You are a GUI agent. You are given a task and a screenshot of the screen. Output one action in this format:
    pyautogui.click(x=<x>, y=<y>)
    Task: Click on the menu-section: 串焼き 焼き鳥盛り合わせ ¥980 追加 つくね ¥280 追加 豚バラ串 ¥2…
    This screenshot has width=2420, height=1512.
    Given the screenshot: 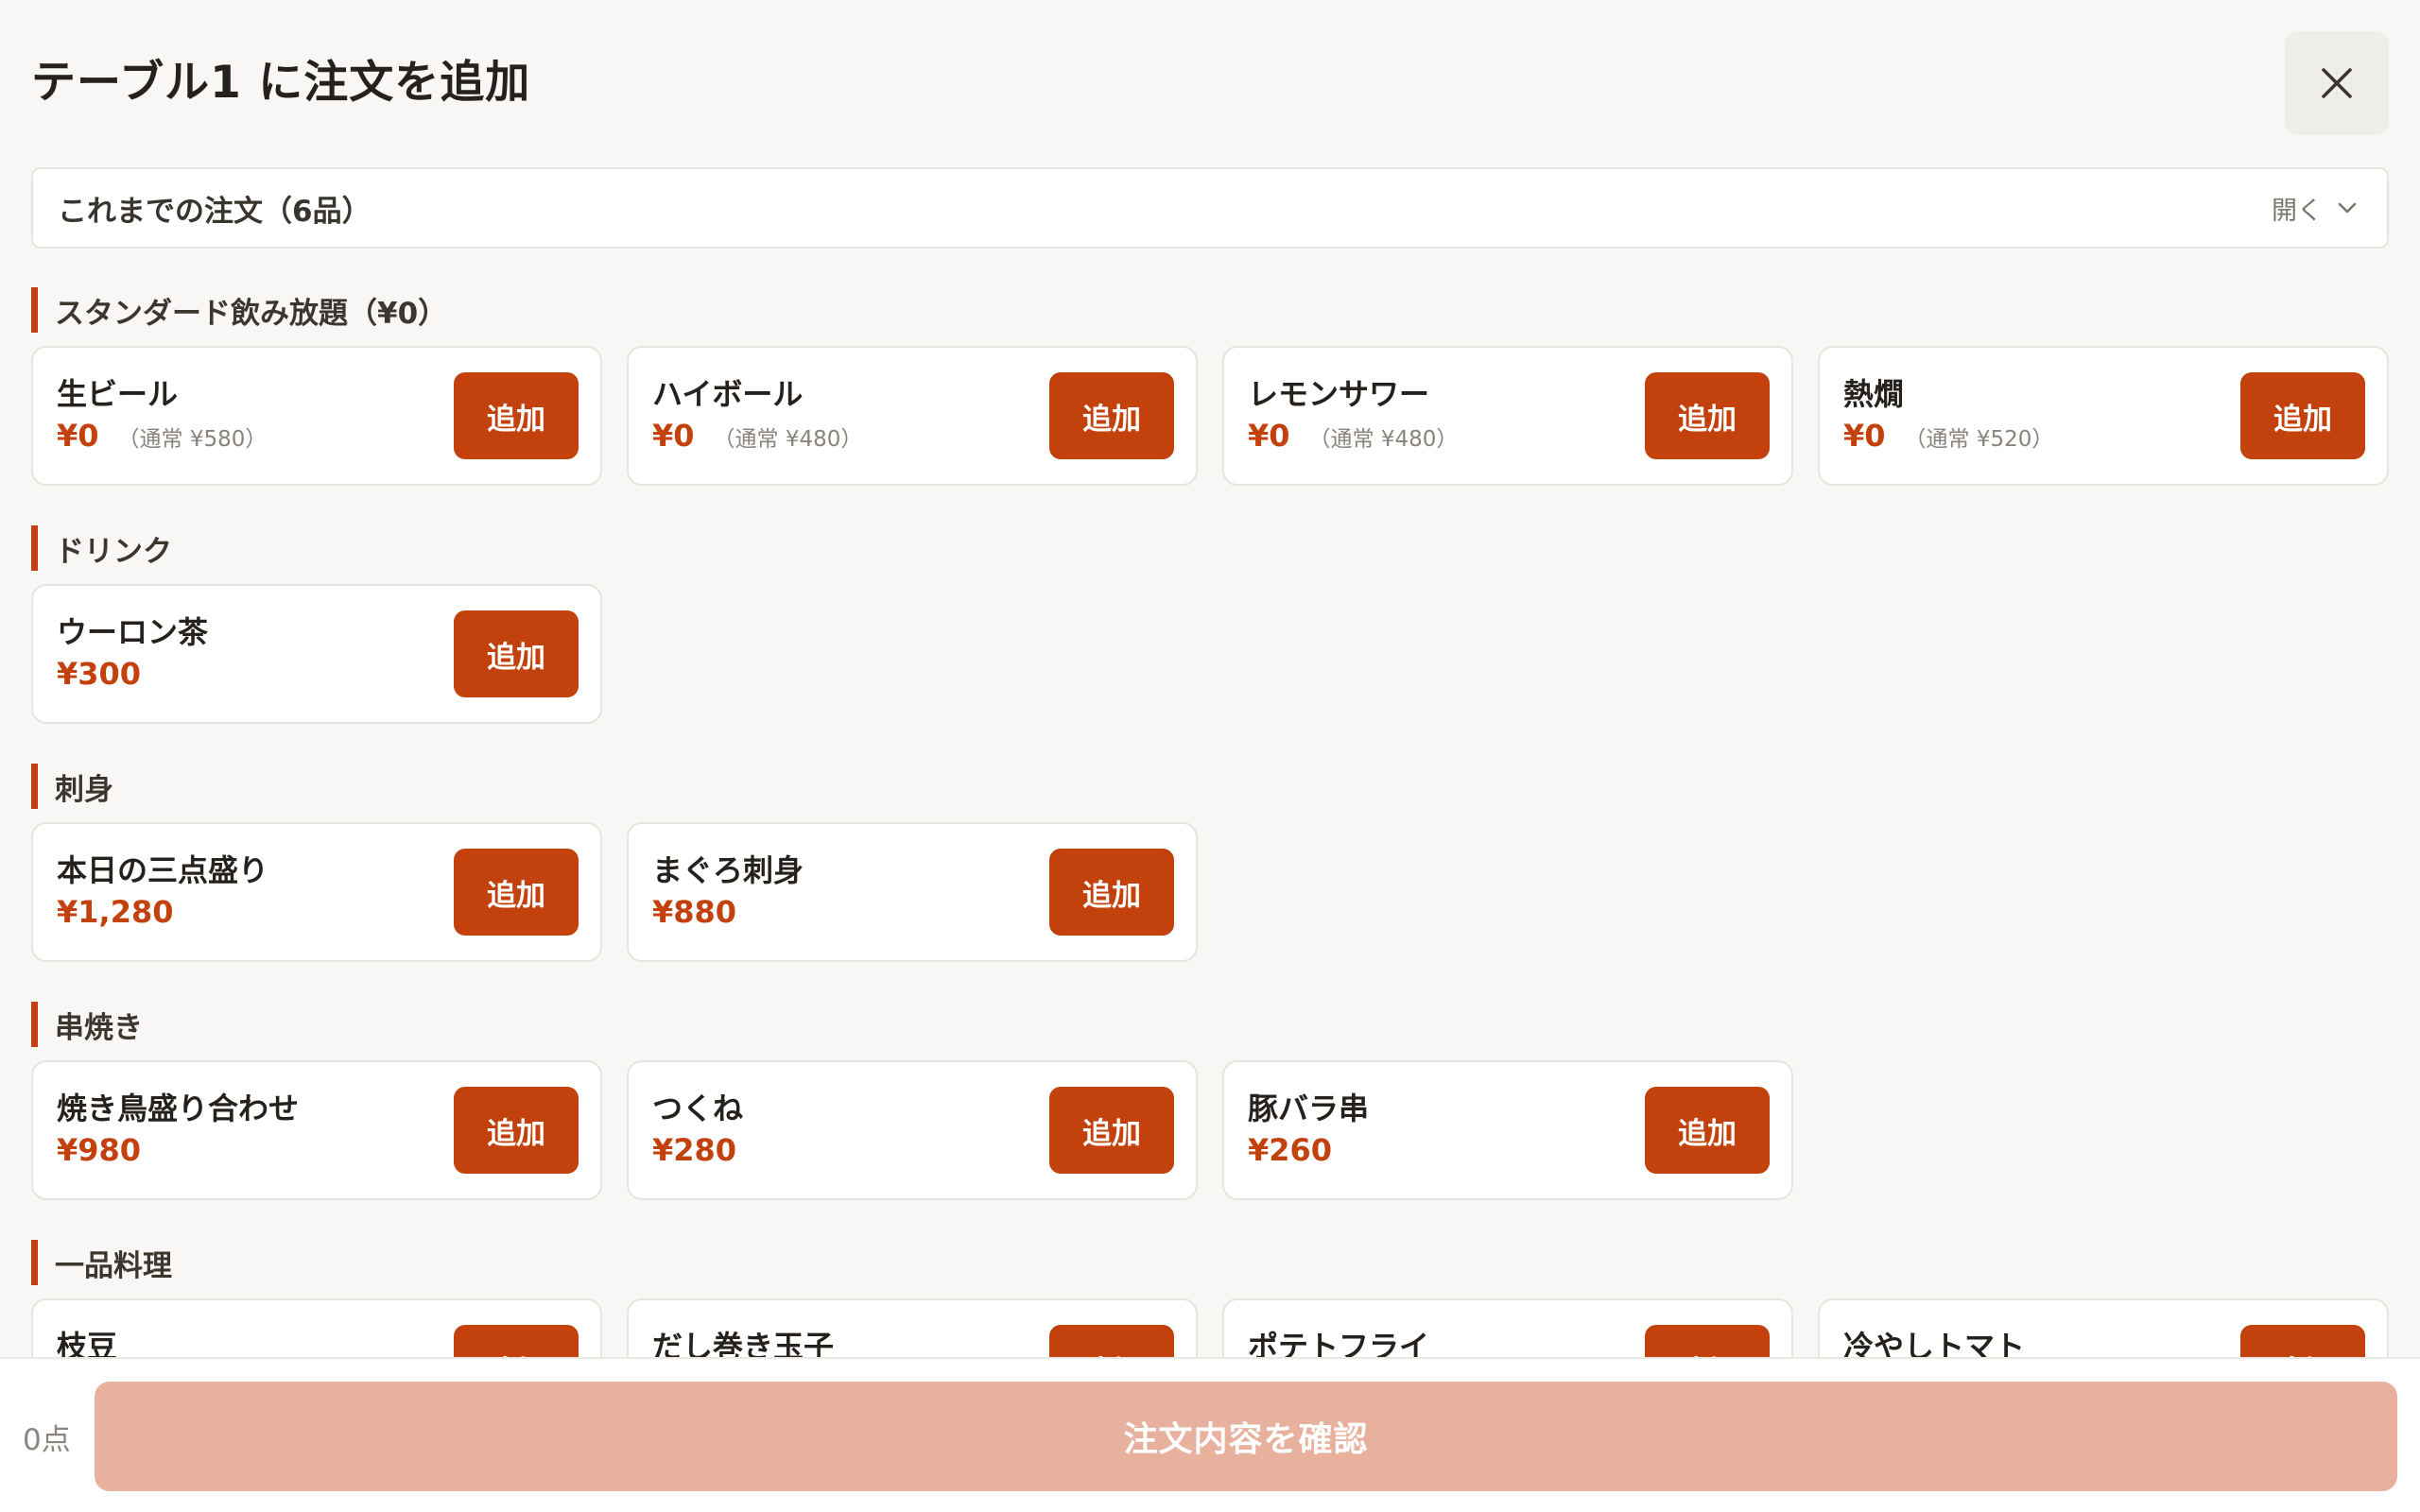 What is the action you would take?
    pyautogui.click(x=1210, y=1101)
    